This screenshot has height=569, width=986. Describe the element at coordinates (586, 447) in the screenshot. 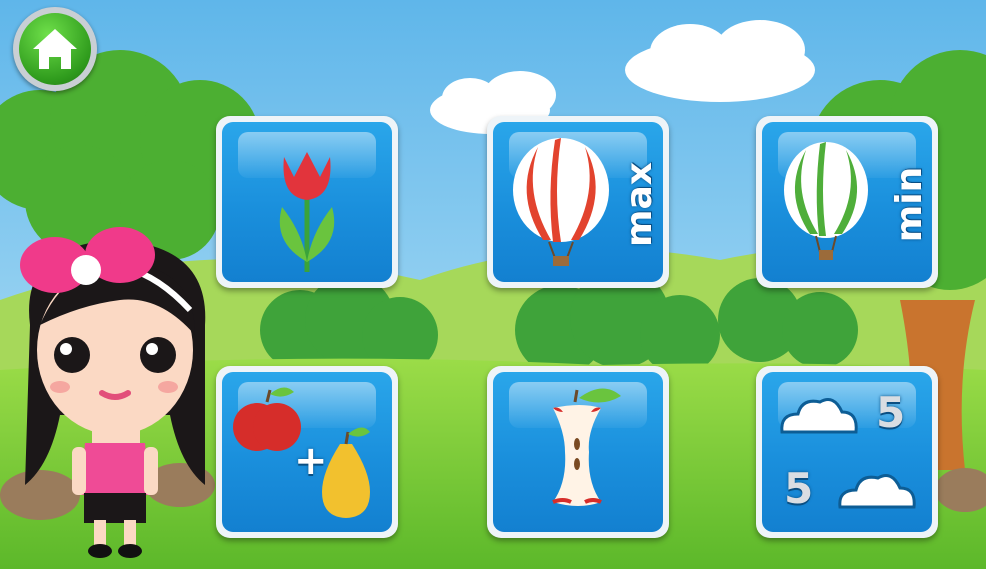

I see `apple-core-icon` at that location.